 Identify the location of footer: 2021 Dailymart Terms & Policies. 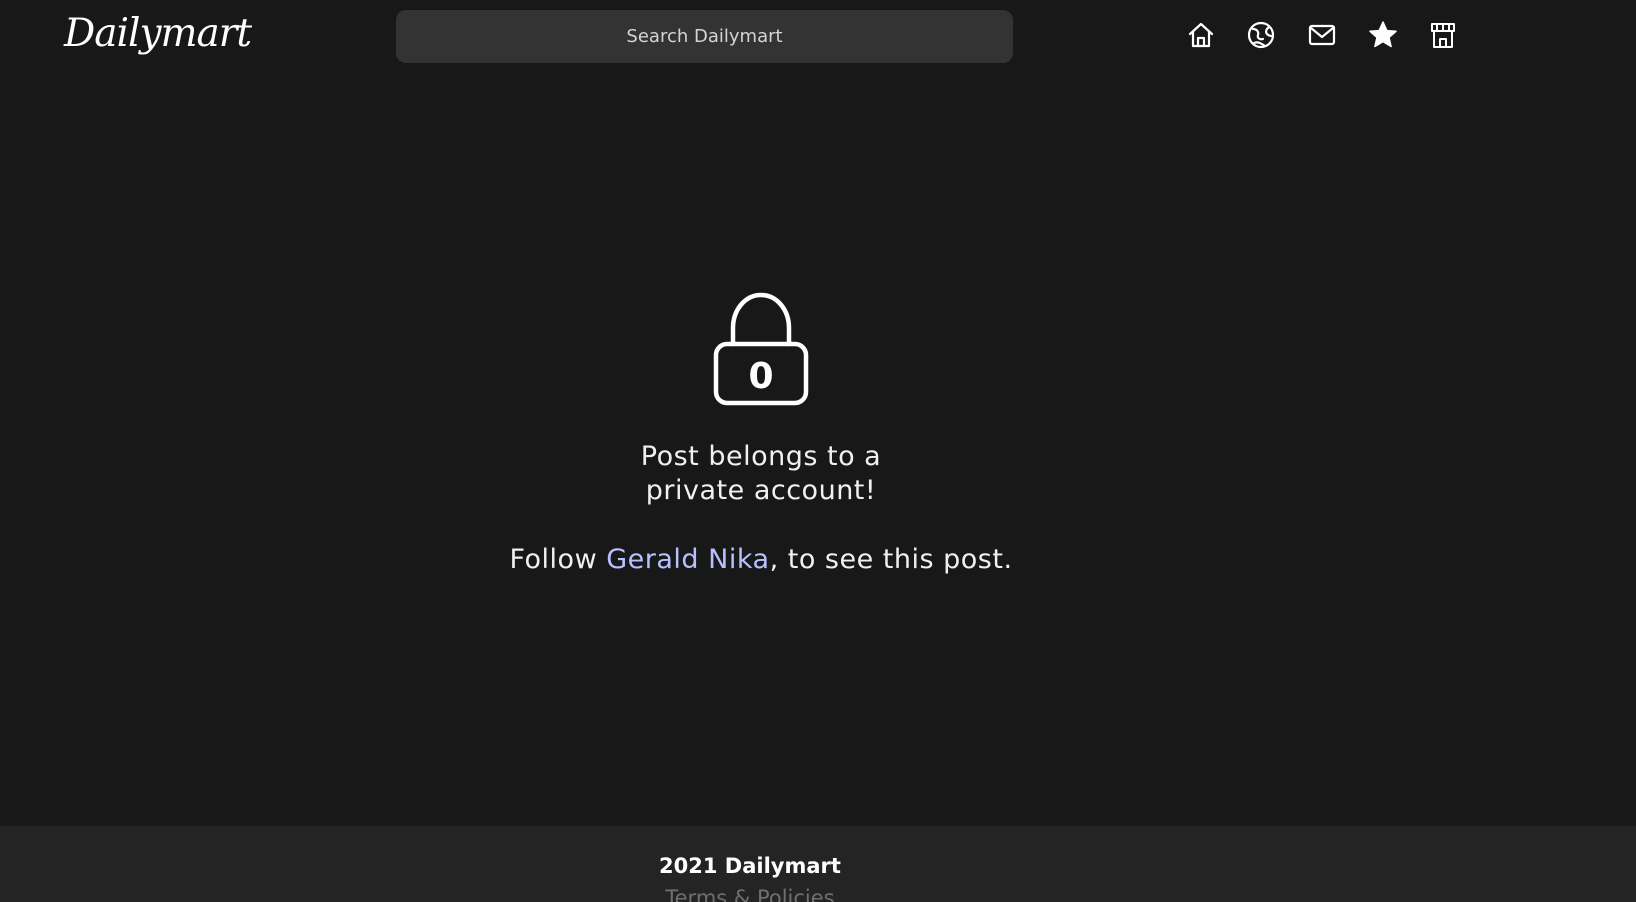
(818, 864).